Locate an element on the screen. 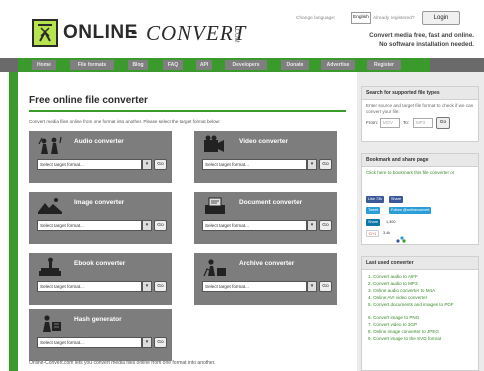  nav-item-home: Home is located at coordinates (44, 65).